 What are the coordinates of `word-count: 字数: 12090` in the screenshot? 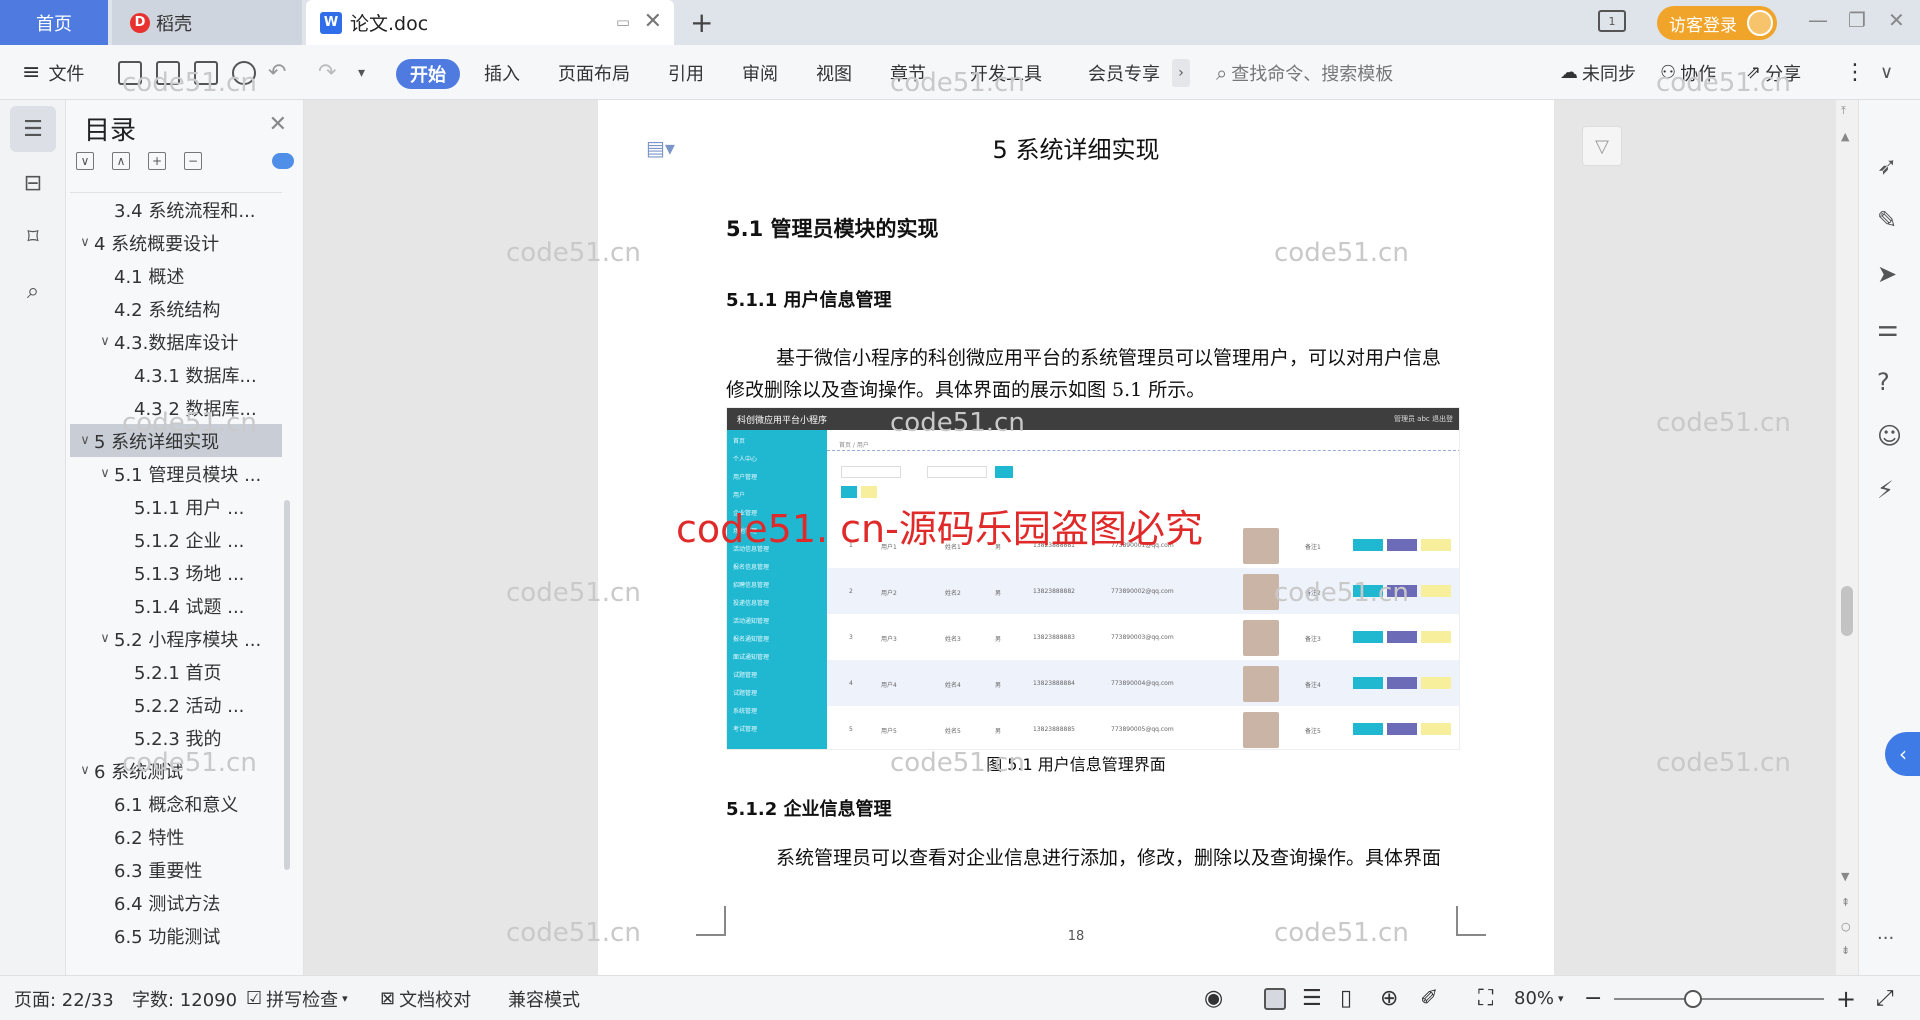 It's located at (184, 998).